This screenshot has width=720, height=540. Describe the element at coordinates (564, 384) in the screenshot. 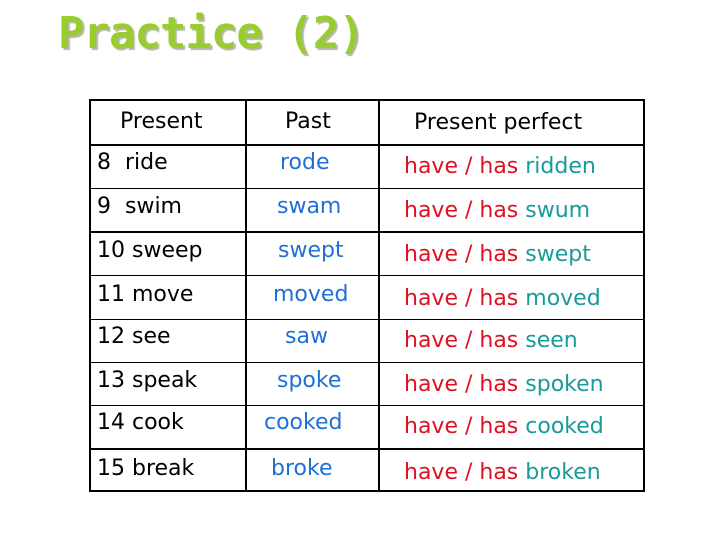

I see `participle-text: spoken` at that location.